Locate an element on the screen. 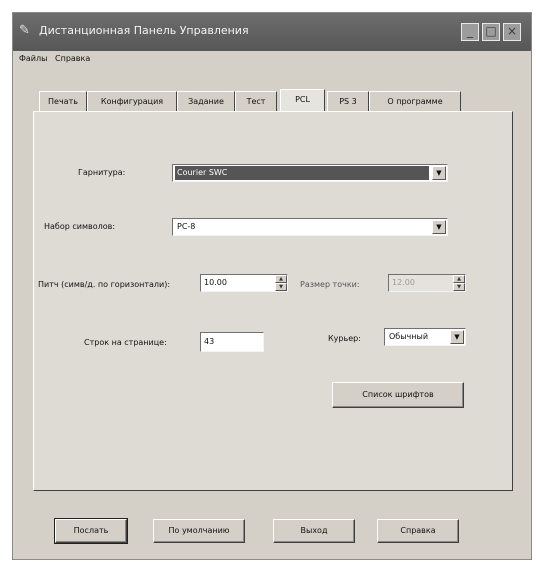  defaults-button: По умолчанию is located at coordinates (199, 531).